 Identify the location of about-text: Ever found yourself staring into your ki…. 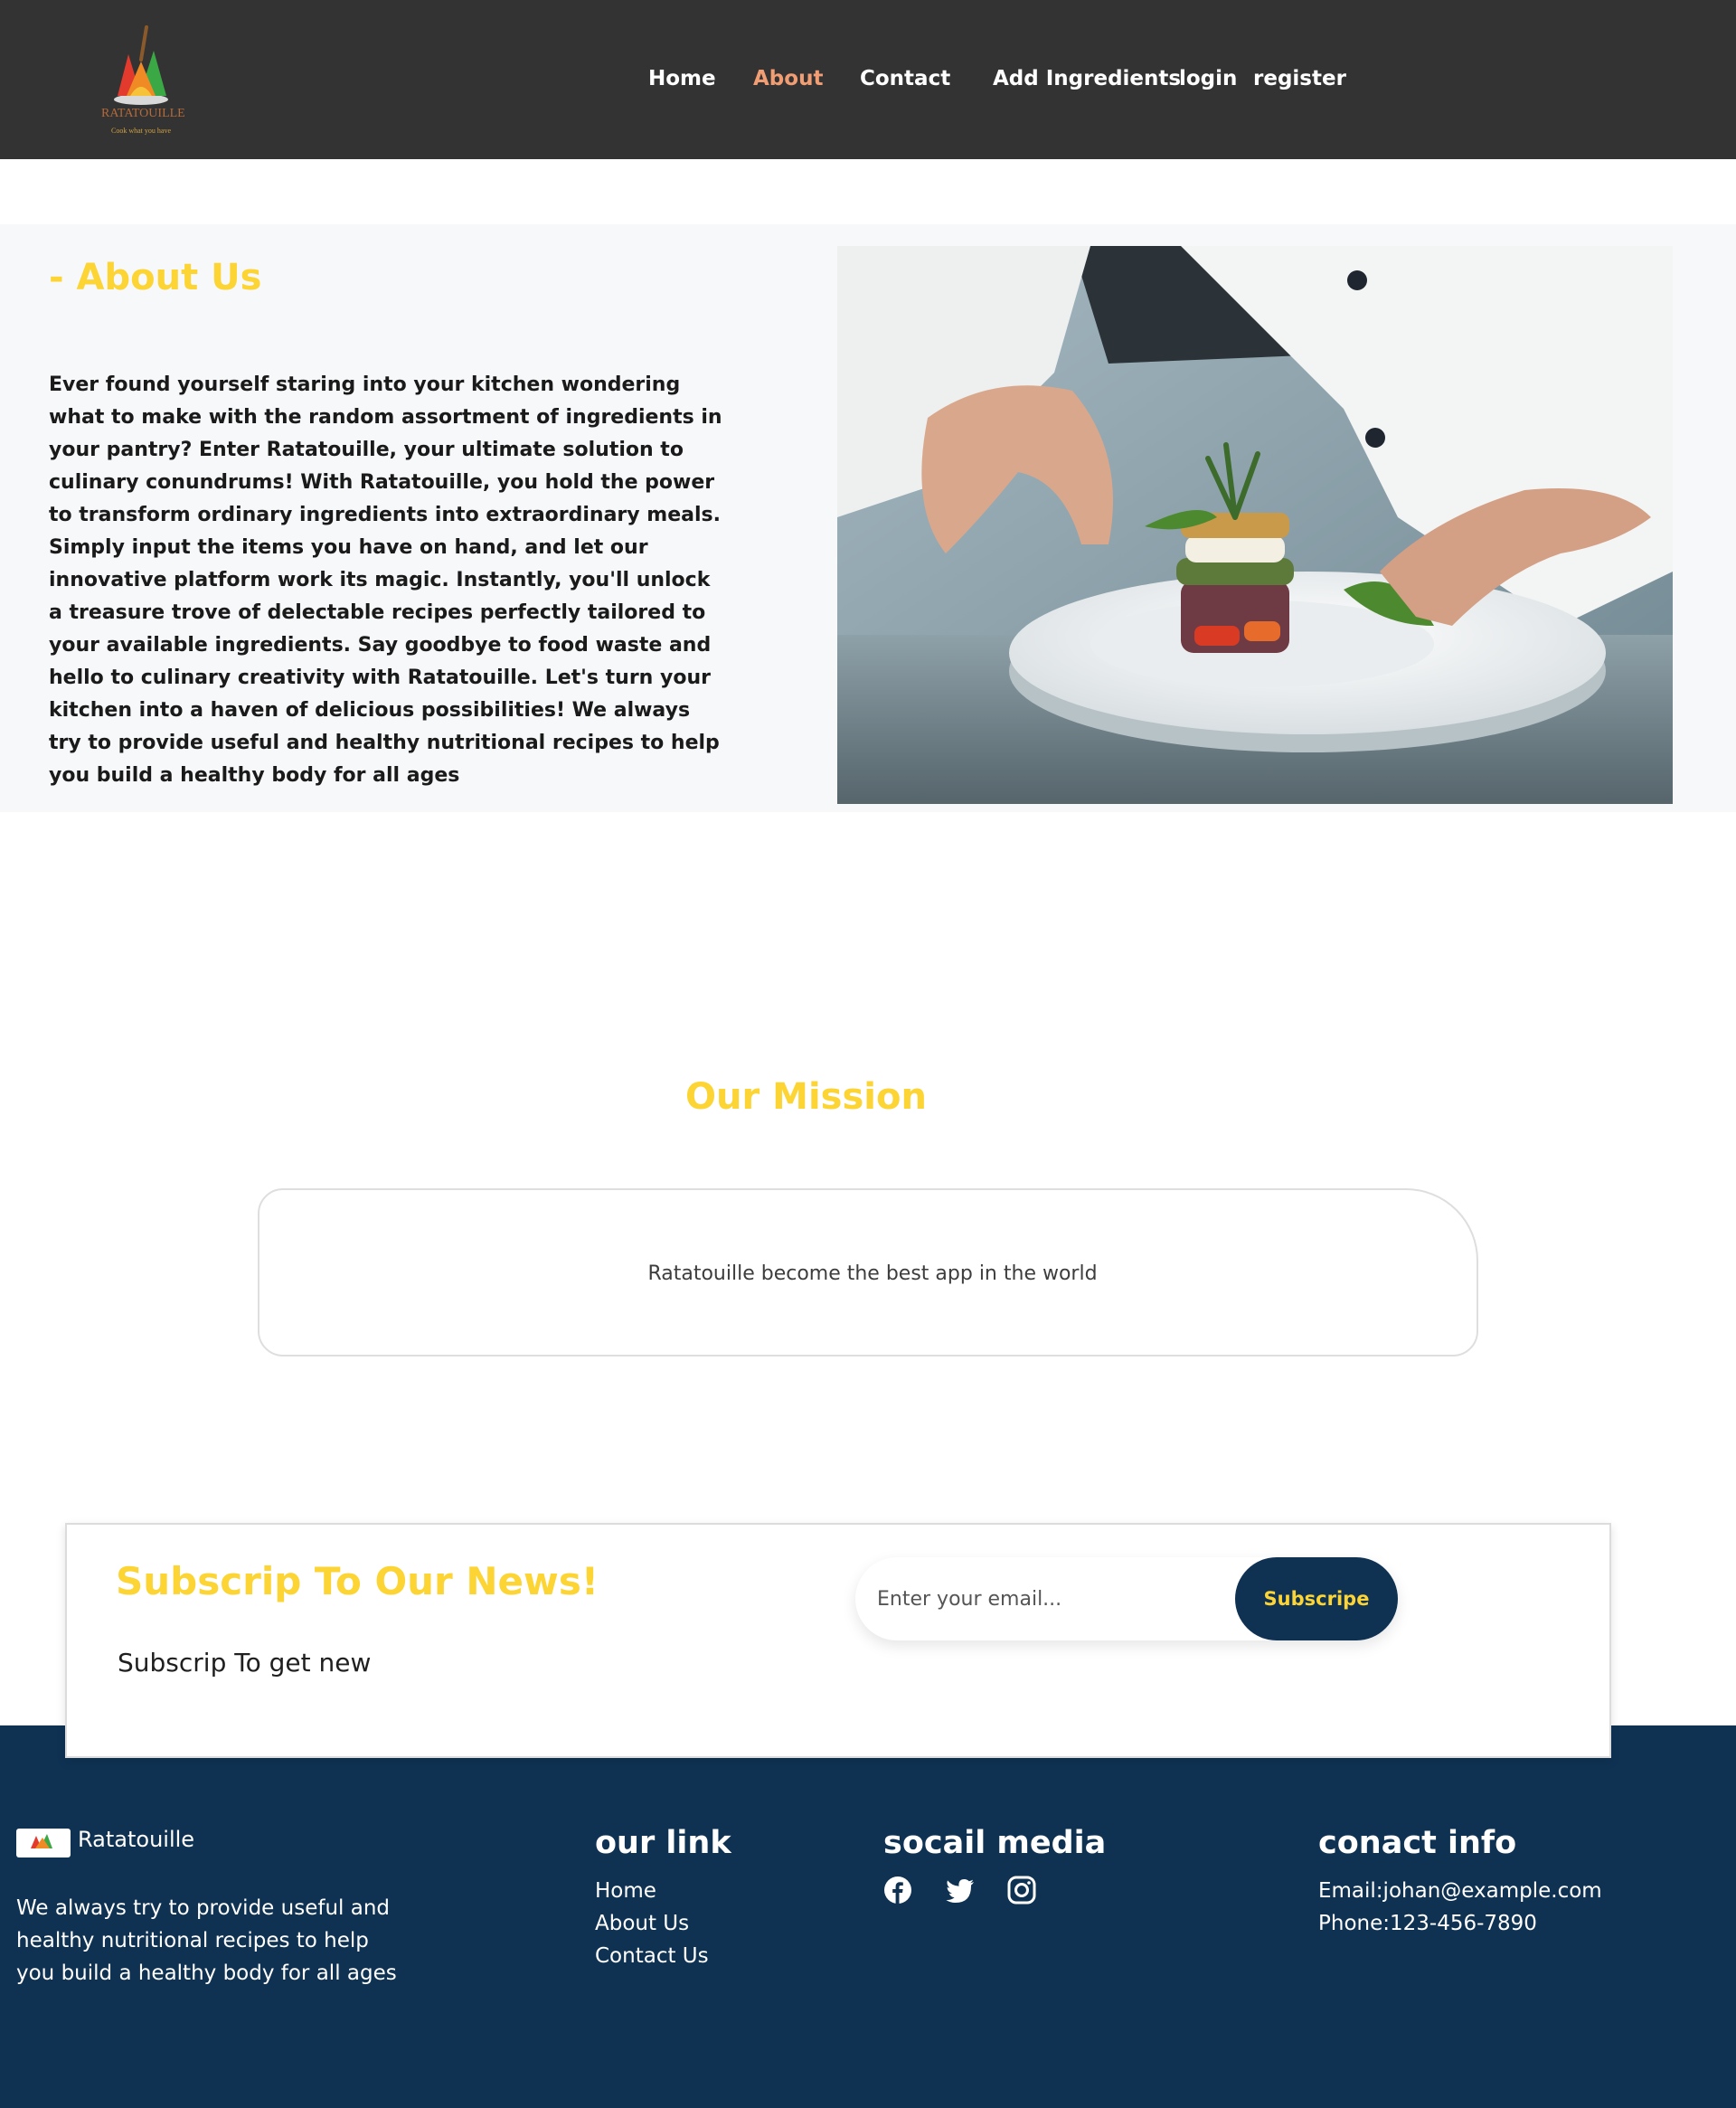
(386, 580).